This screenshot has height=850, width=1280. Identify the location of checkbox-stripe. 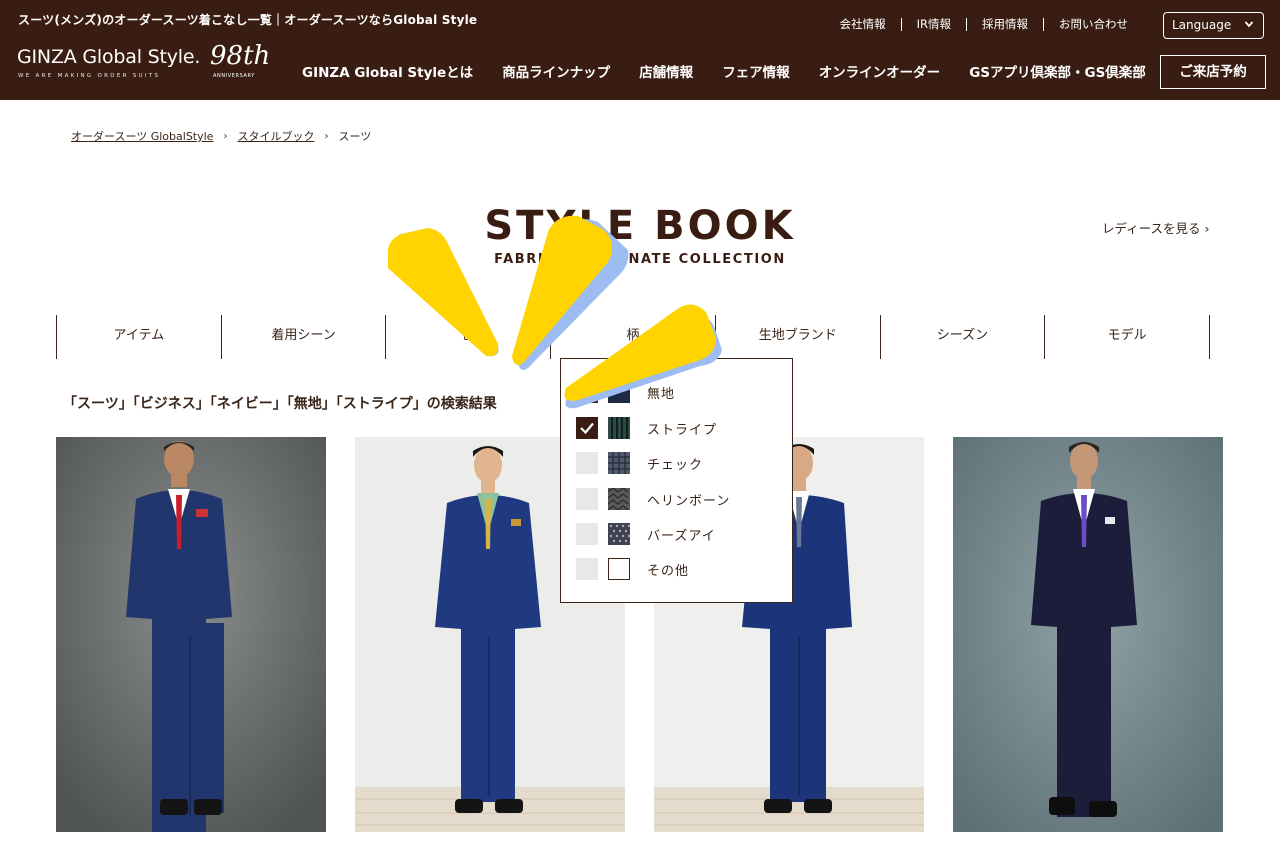
(587, 428).